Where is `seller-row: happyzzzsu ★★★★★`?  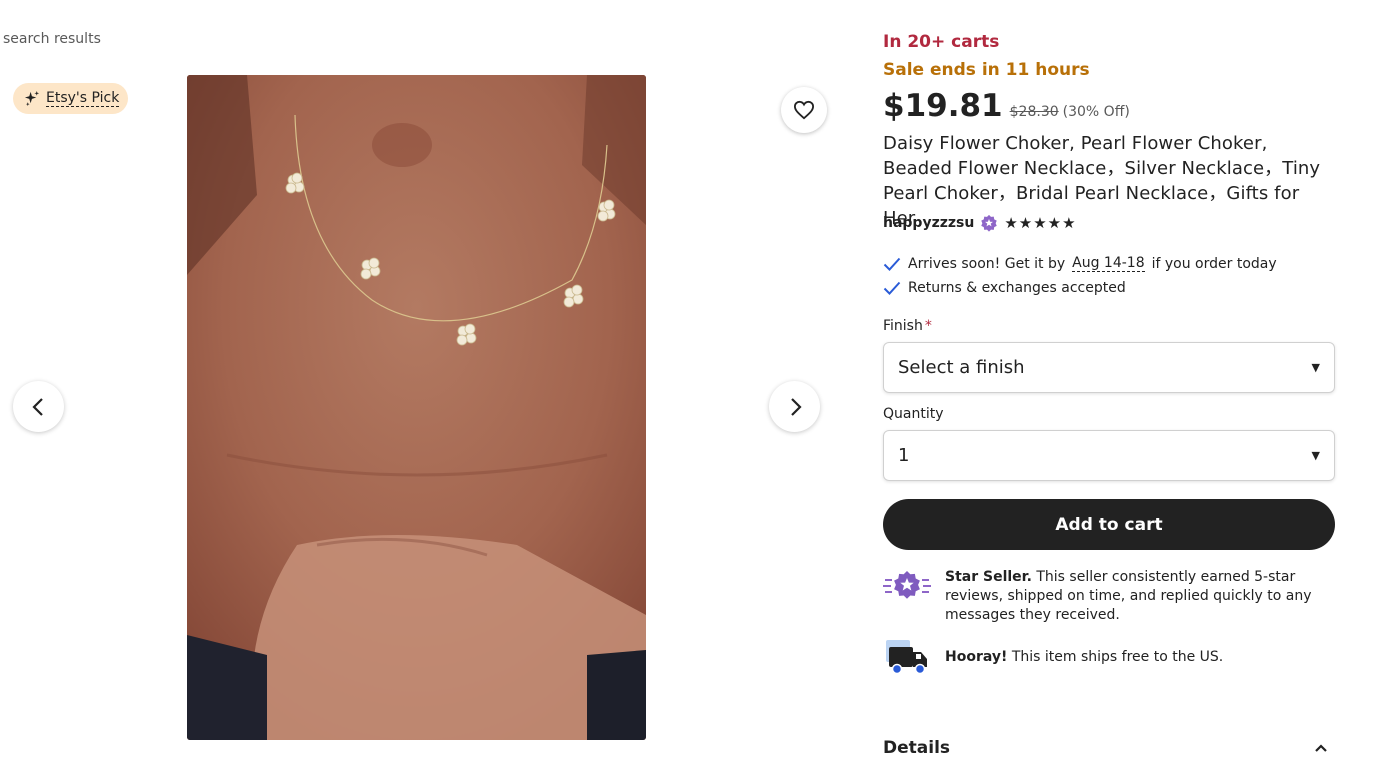
seller-row: happyzzzsu ★★★★★ is located at coordinates (980, 223).